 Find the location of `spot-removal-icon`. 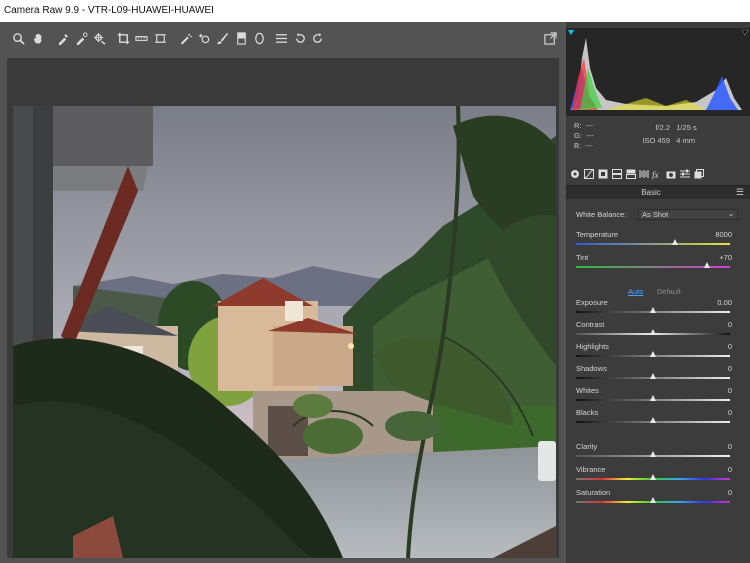

spot-removal-icon is located at coordinates (185, 38).